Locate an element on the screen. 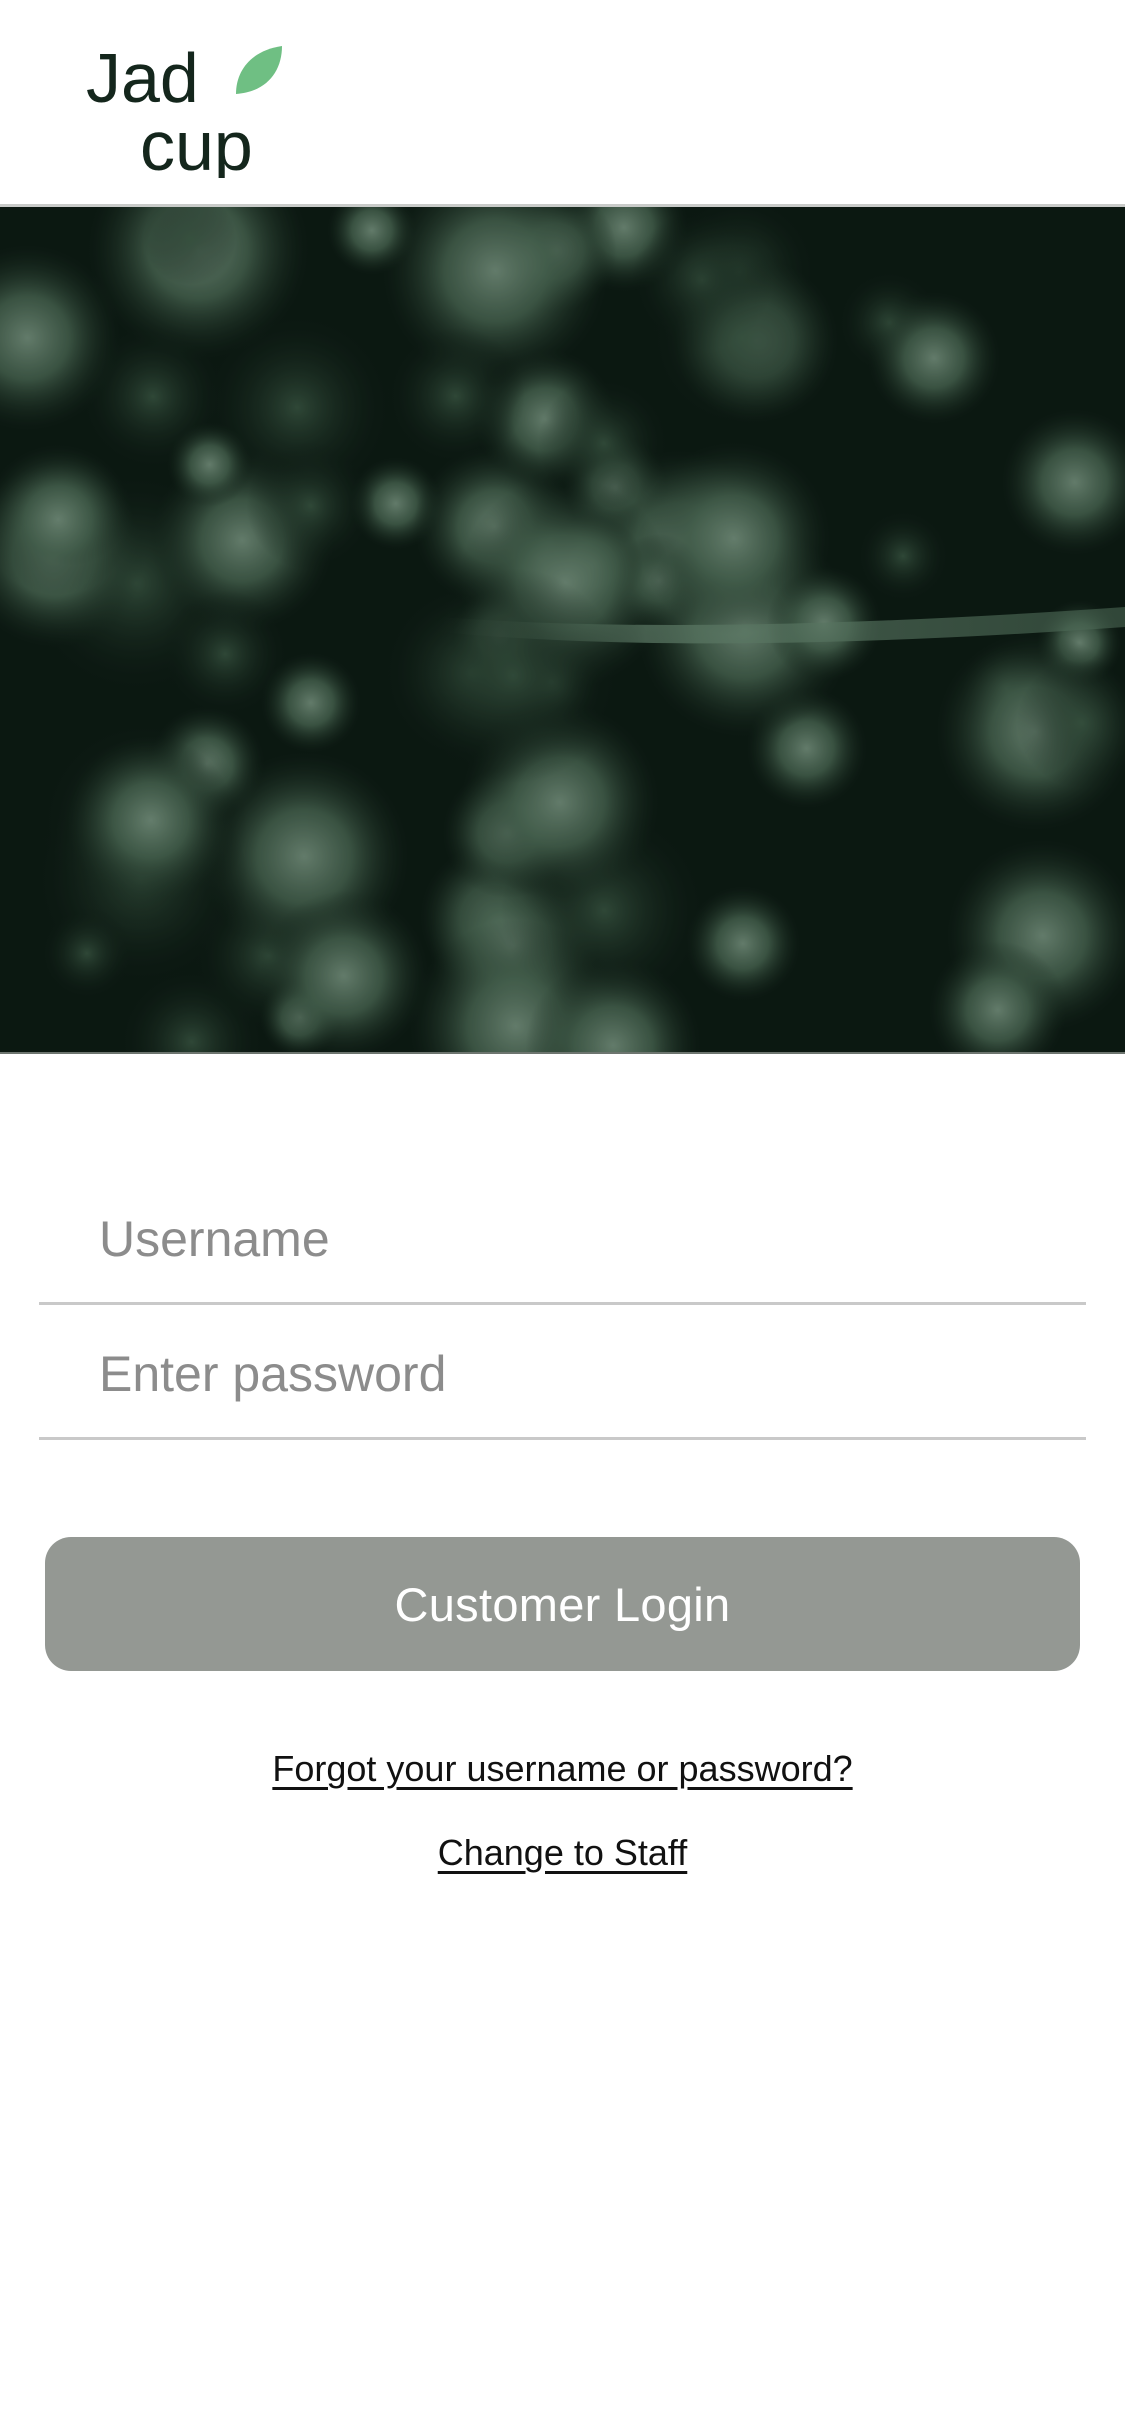 The width and height of the screenshot is (1125, 2436). customer-login-button: Customer Login is located at coordinates (562, 1604).